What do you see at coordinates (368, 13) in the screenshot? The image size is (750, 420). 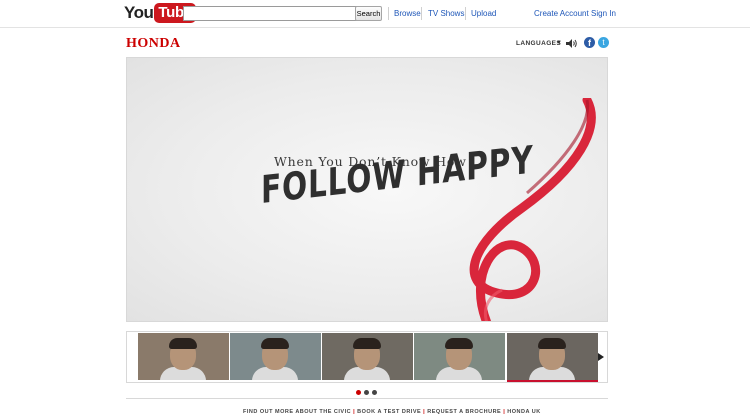 I see `search-button: Search` at bounding box center [368, 13].